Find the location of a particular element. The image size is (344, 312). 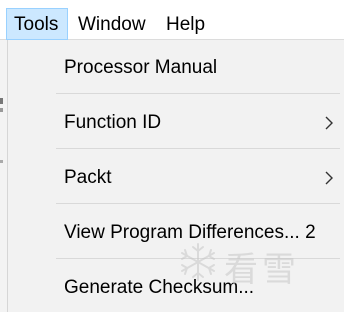

menu-help: Help is located at coordinates (185, 24).